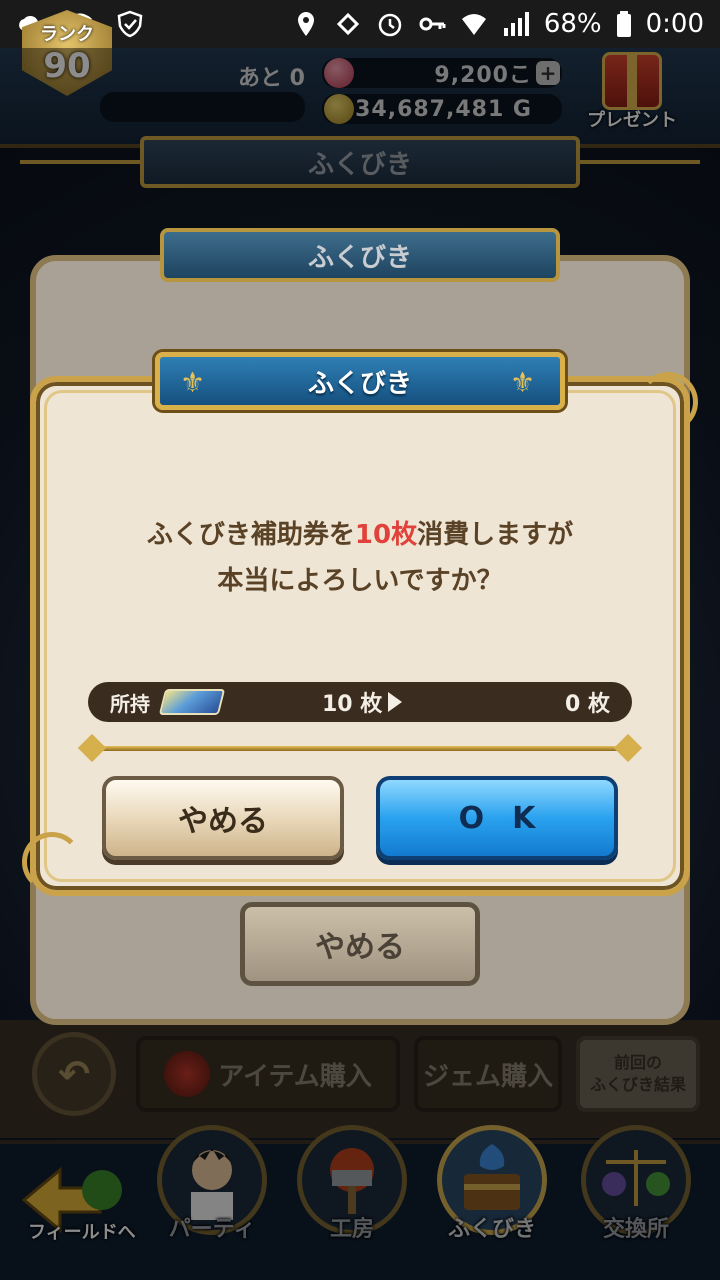 This screenshot has width=720, height=1280. What do you see at coordinates (130, 24) in the screenshot?
I see `shield-check-icon` at bounding box center [130, 24].